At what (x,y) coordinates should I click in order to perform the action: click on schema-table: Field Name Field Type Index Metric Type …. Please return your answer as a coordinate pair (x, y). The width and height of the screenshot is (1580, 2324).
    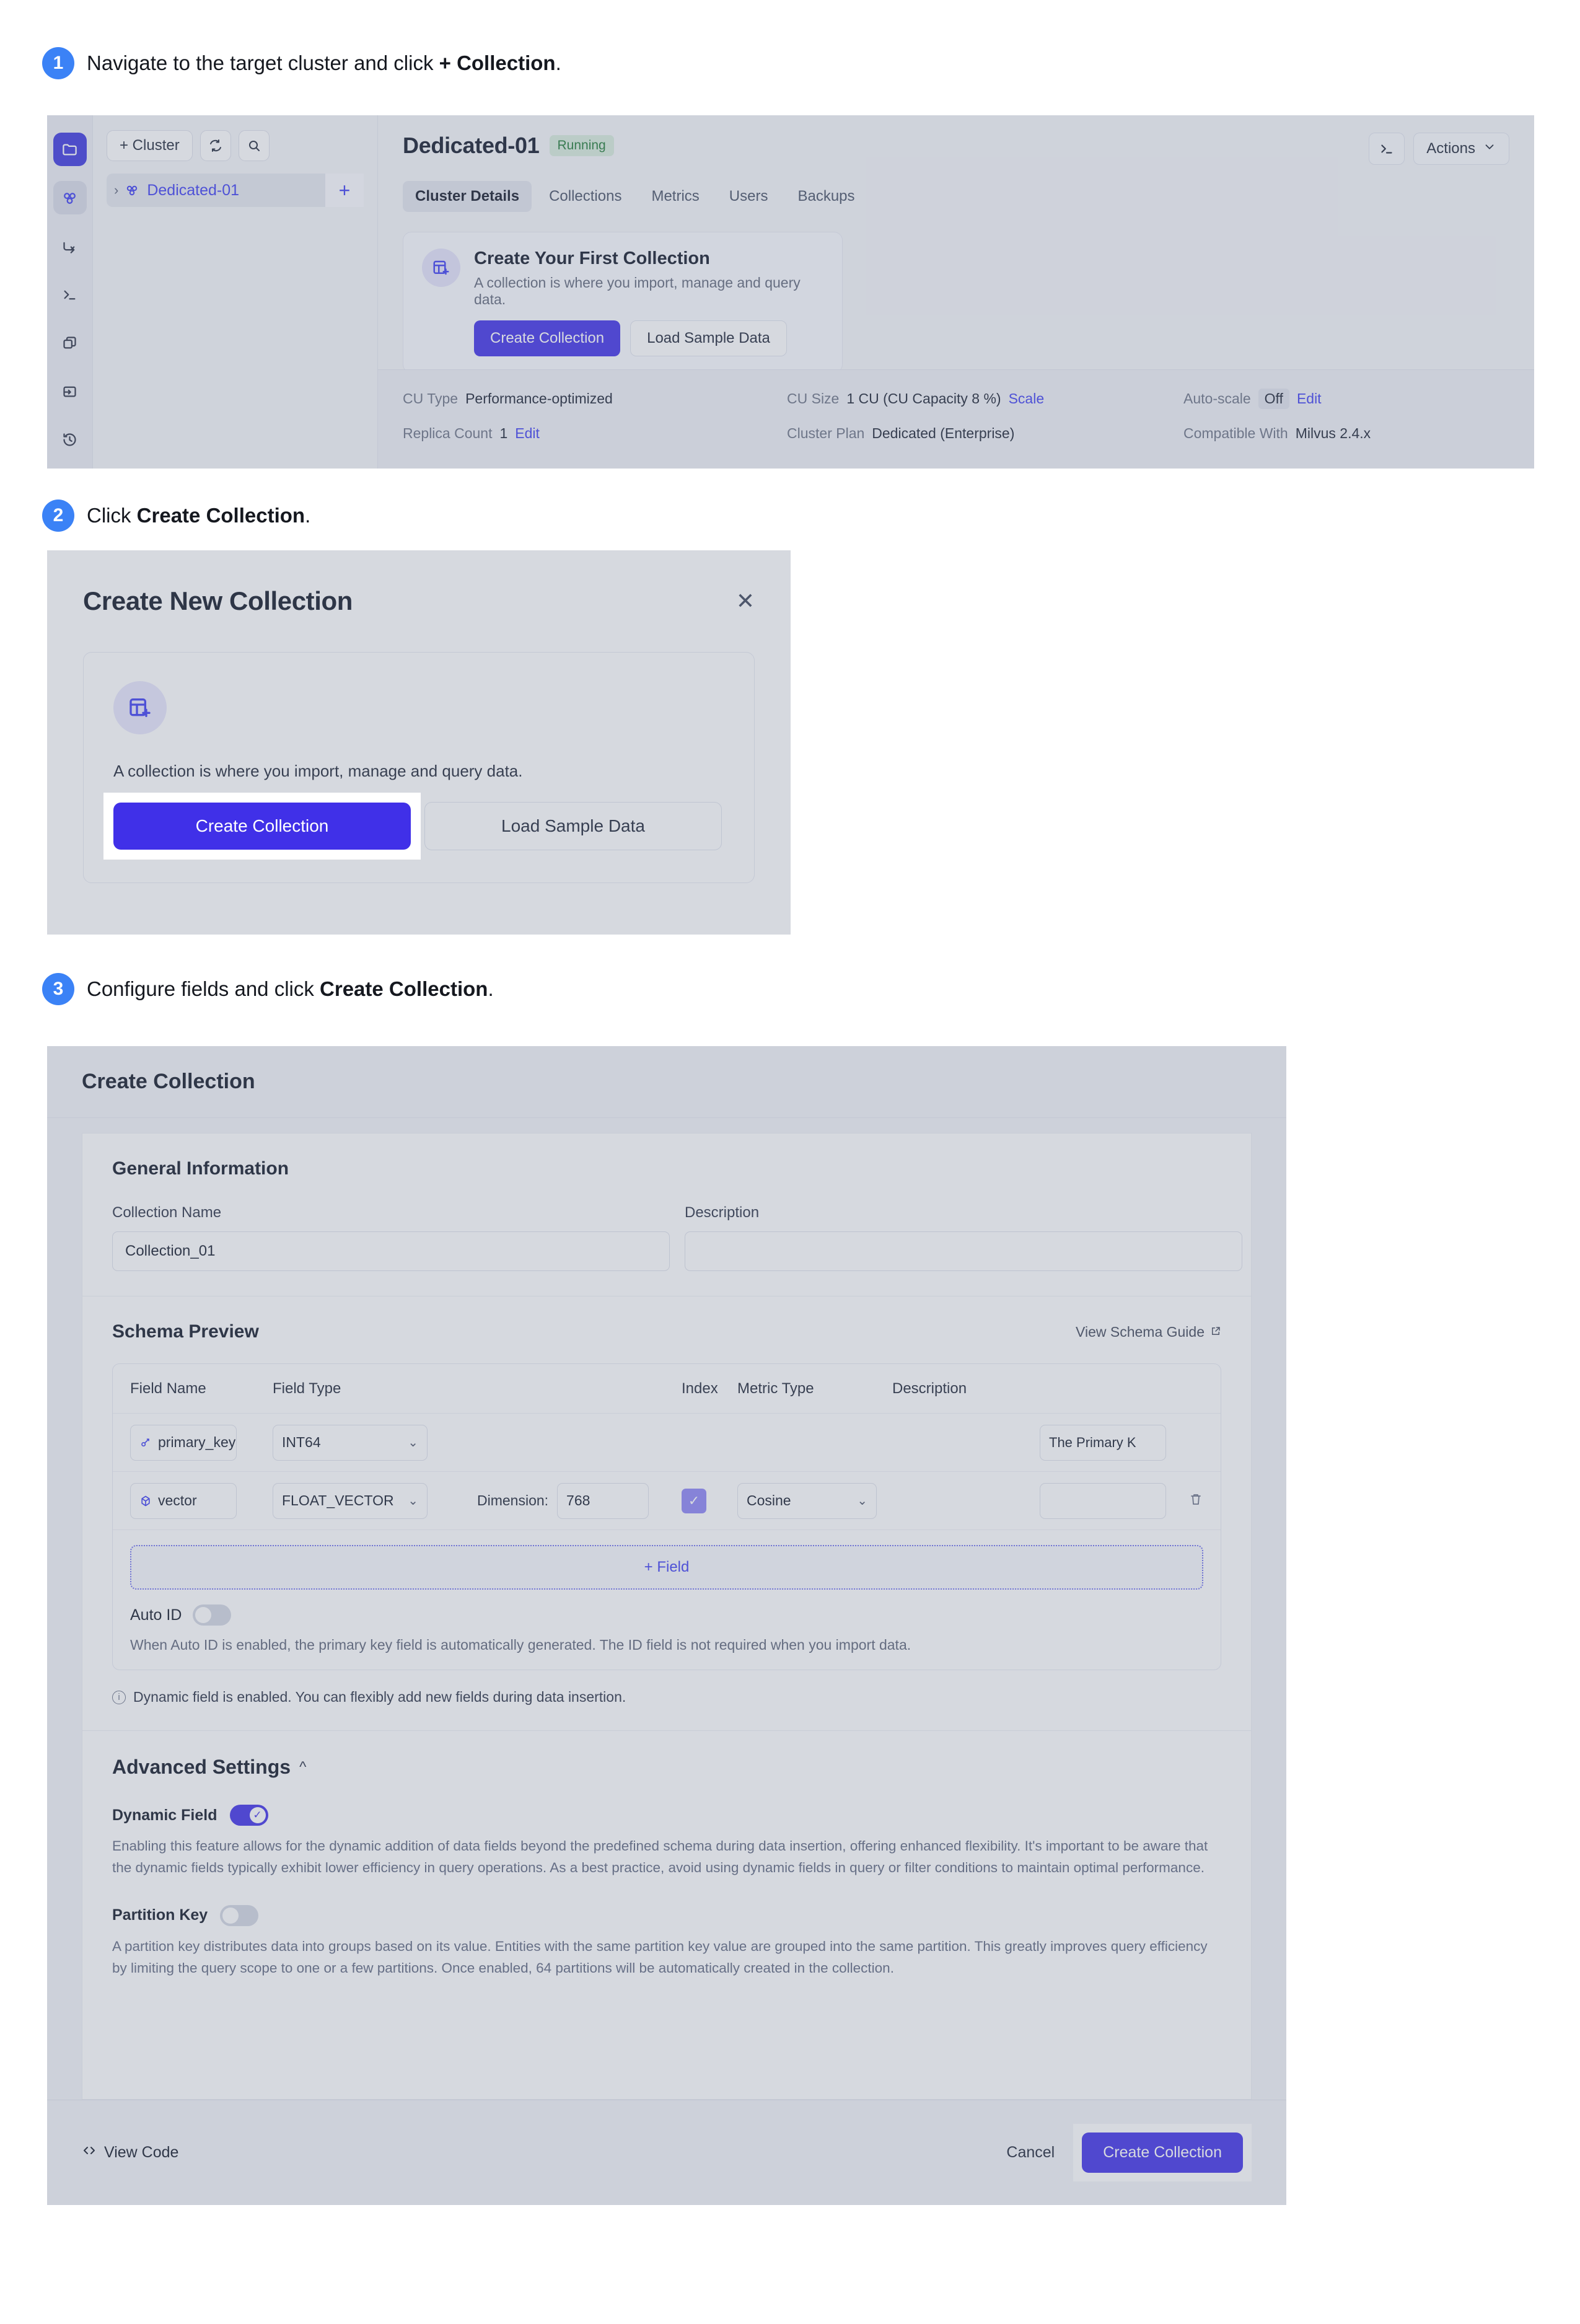
    Looking at the image, I should click on (666, 1517).